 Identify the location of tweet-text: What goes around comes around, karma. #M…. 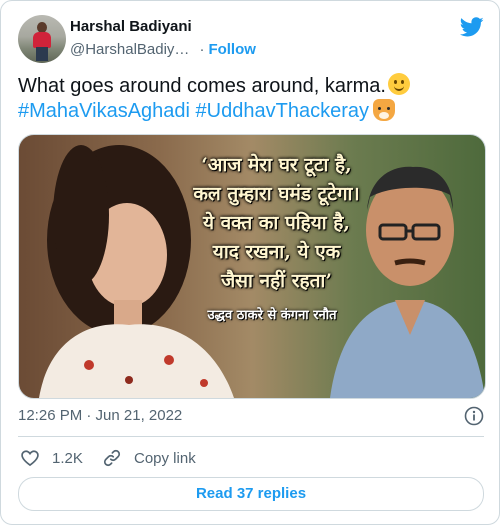
(251, 98).